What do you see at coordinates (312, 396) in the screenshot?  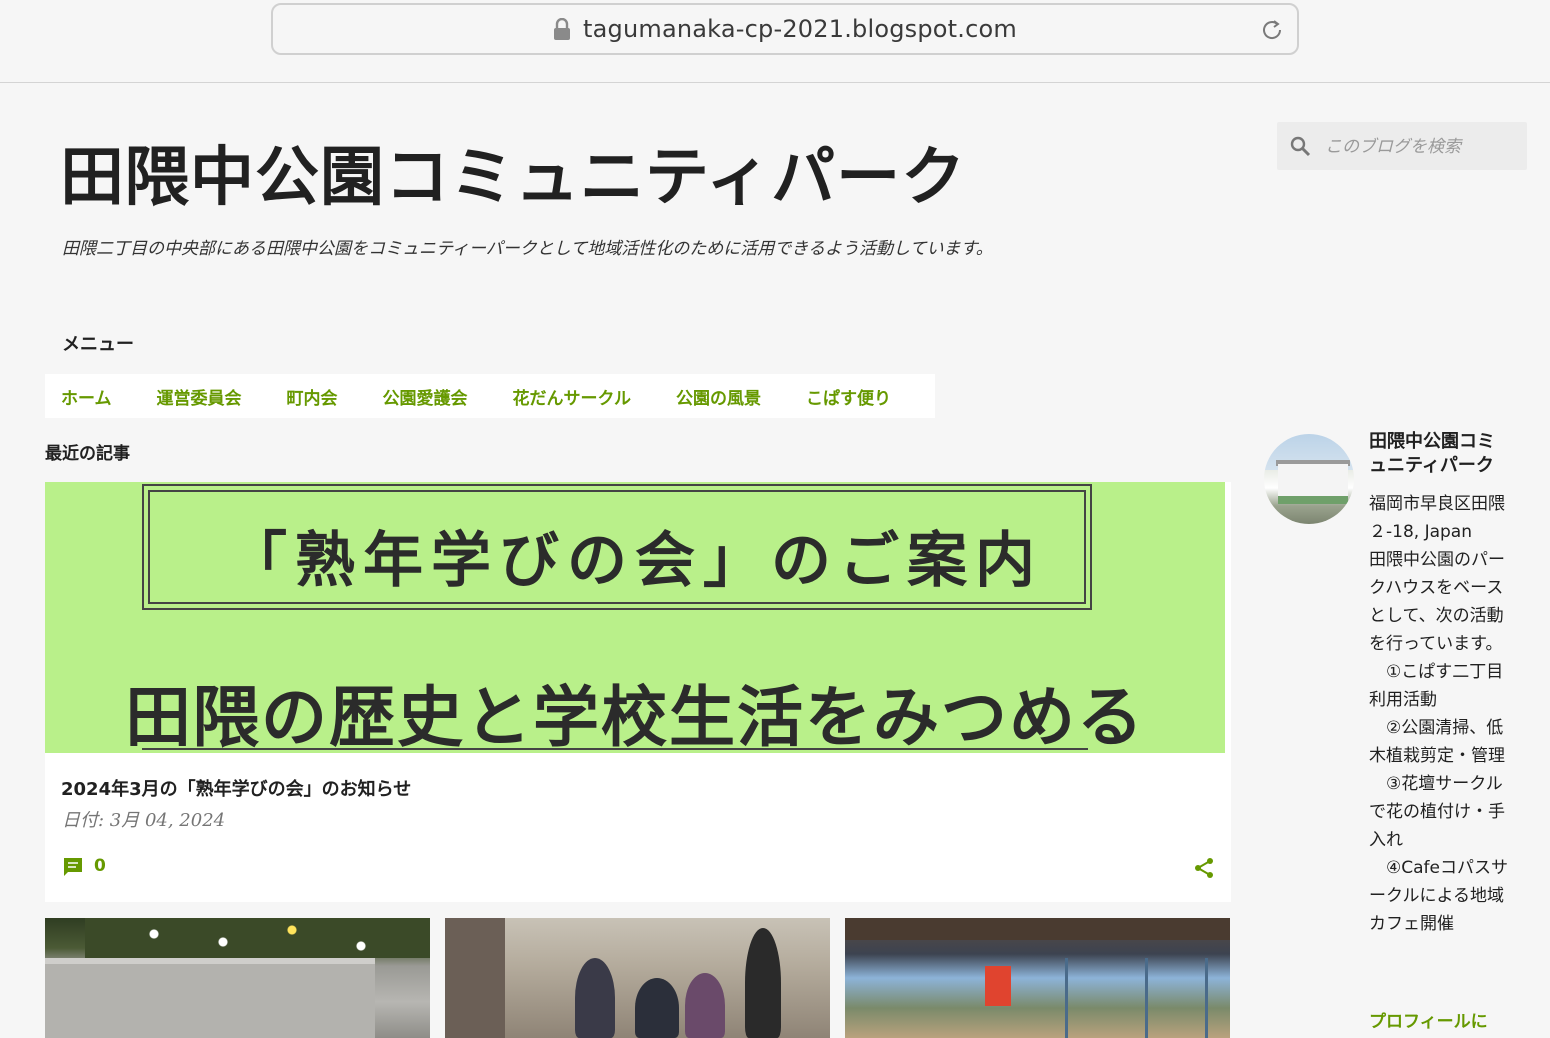 I see `menu-item-neighborhood: 町内会` at bounding box center [312, 396].